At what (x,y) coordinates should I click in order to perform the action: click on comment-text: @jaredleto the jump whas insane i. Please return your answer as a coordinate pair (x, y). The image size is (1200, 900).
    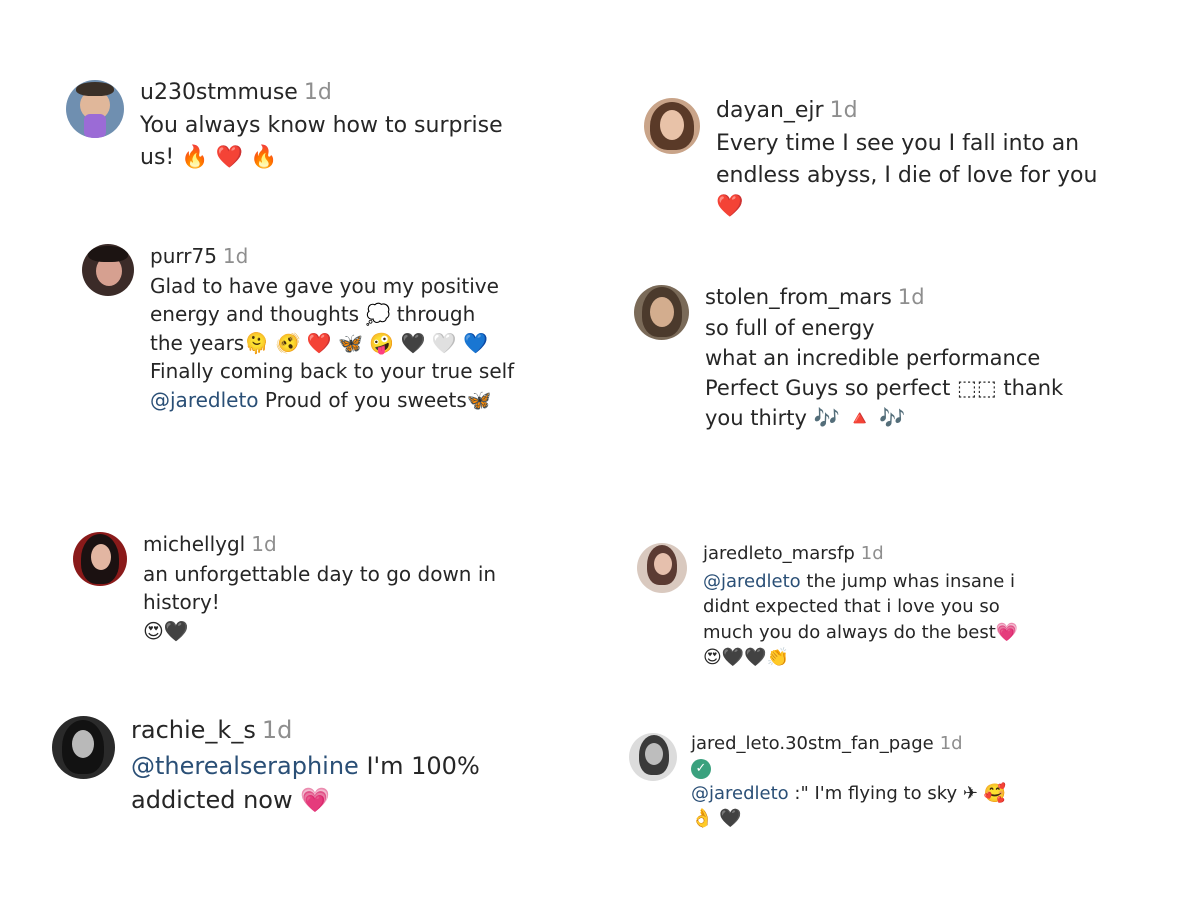
    Looking at the image, I should click on (859, 581).